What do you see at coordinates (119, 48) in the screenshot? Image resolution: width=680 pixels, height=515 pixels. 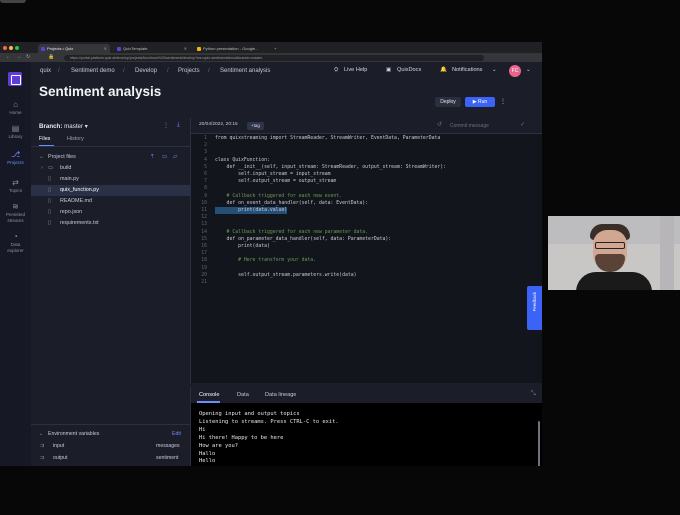 I see `quix-favicon-icon` at bounding box center [119, 48].